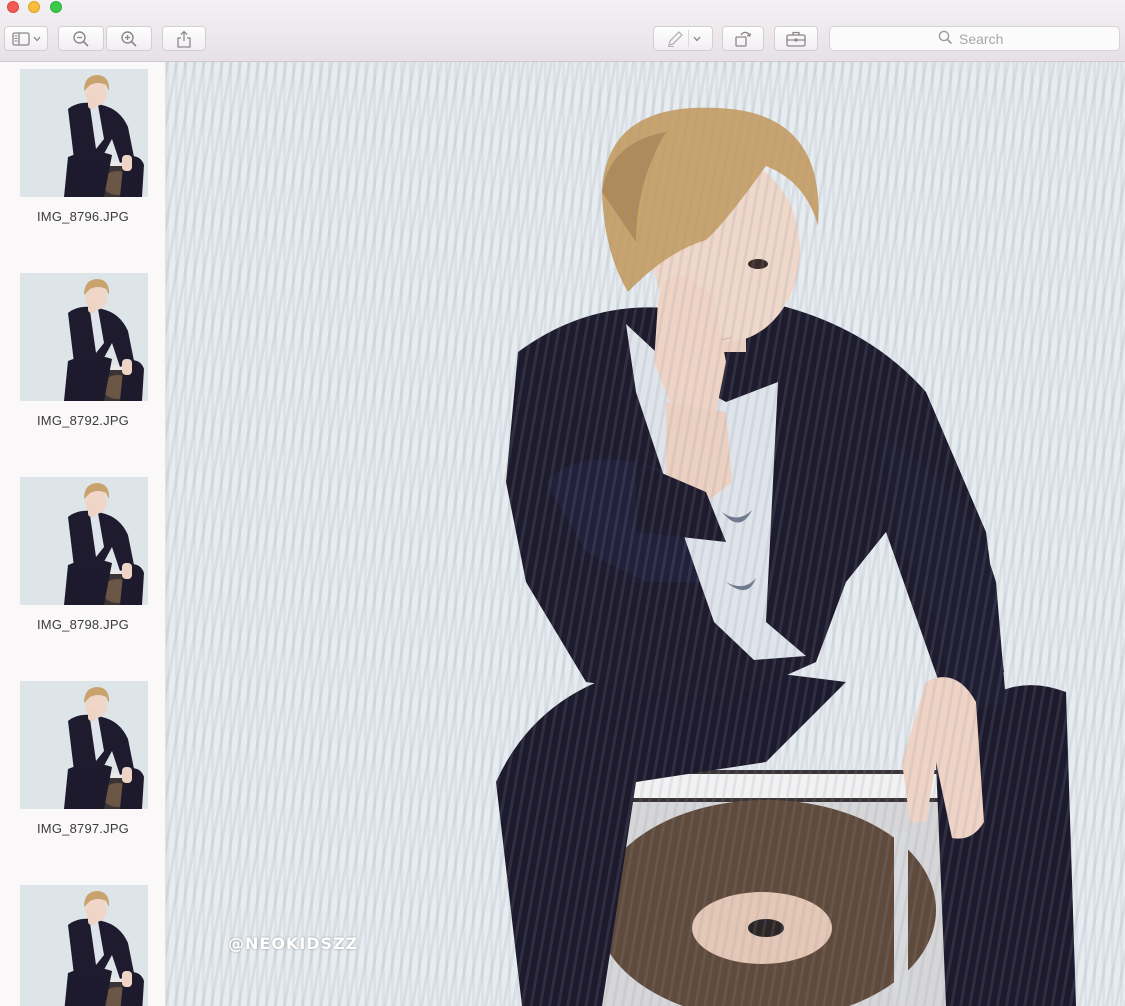 The width and height of the screenshot is (1125, 1006). I want to click on sidebar-thumbnail-item: IMG_8797.JPG, so click(82, 766).